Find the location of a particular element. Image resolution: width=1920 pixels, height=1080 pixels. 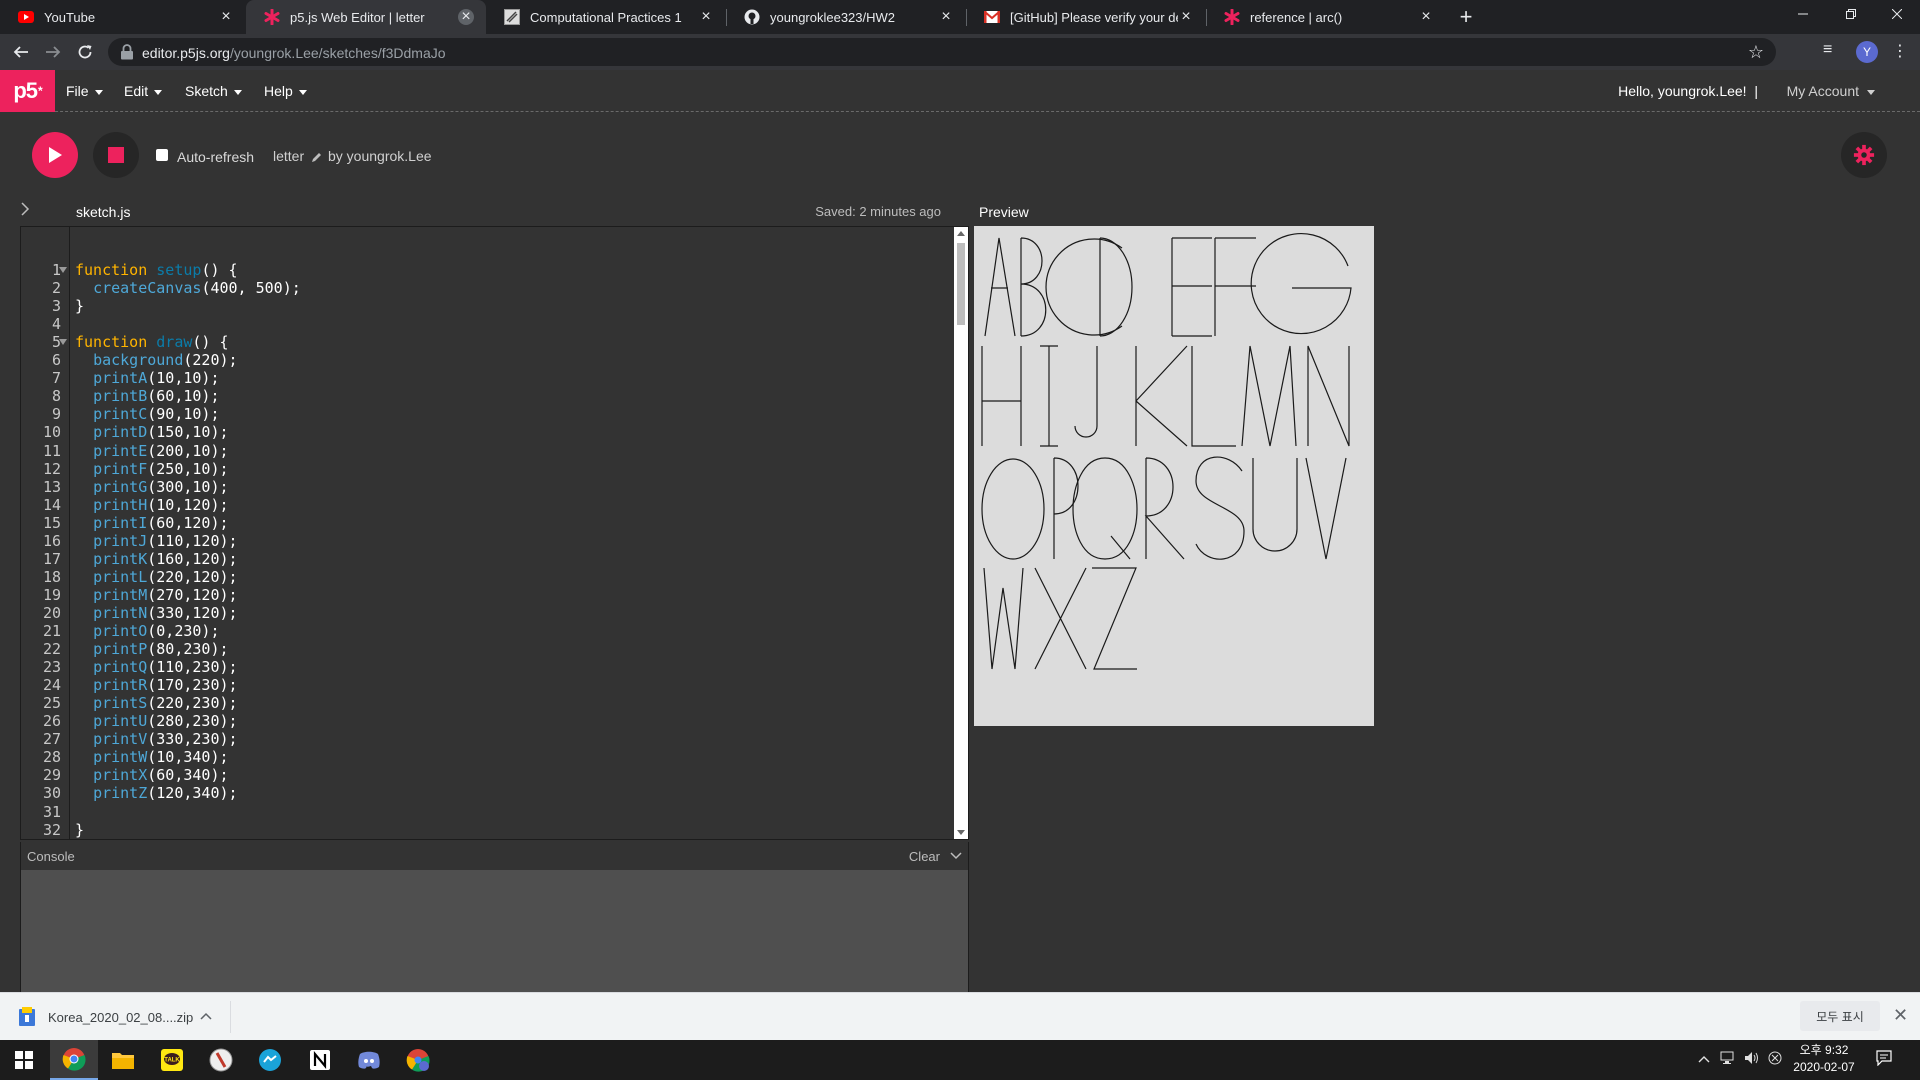

preview-canvas is located at coordinates (1174, 476).